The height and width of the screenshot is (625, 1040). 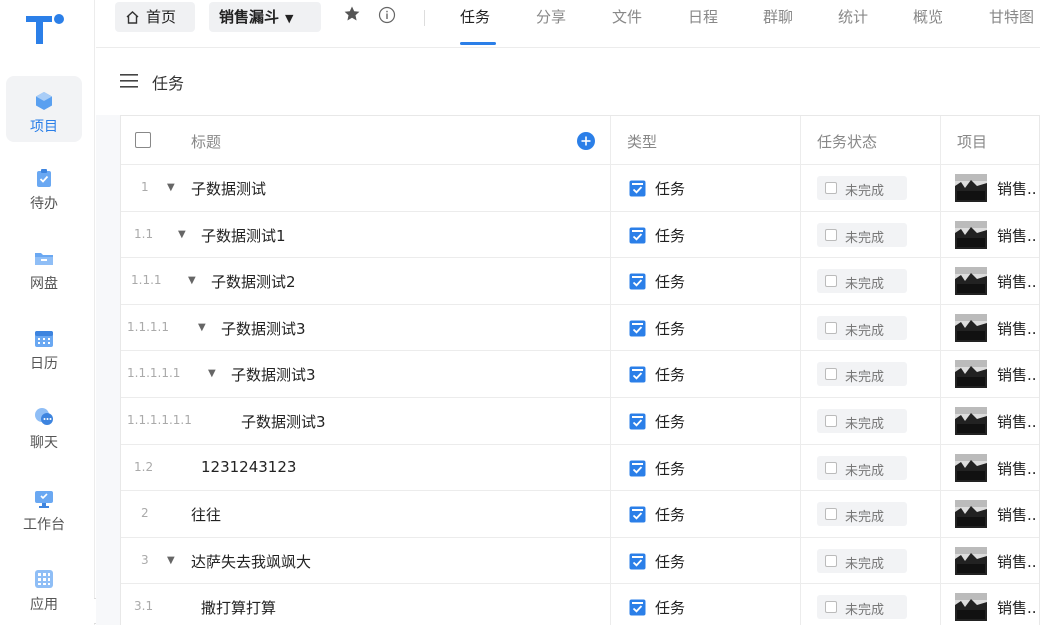 I want to click on table-row: 1 ▼ 子数据测试 任务 未完成 销售.., so click(x=580, y=188).